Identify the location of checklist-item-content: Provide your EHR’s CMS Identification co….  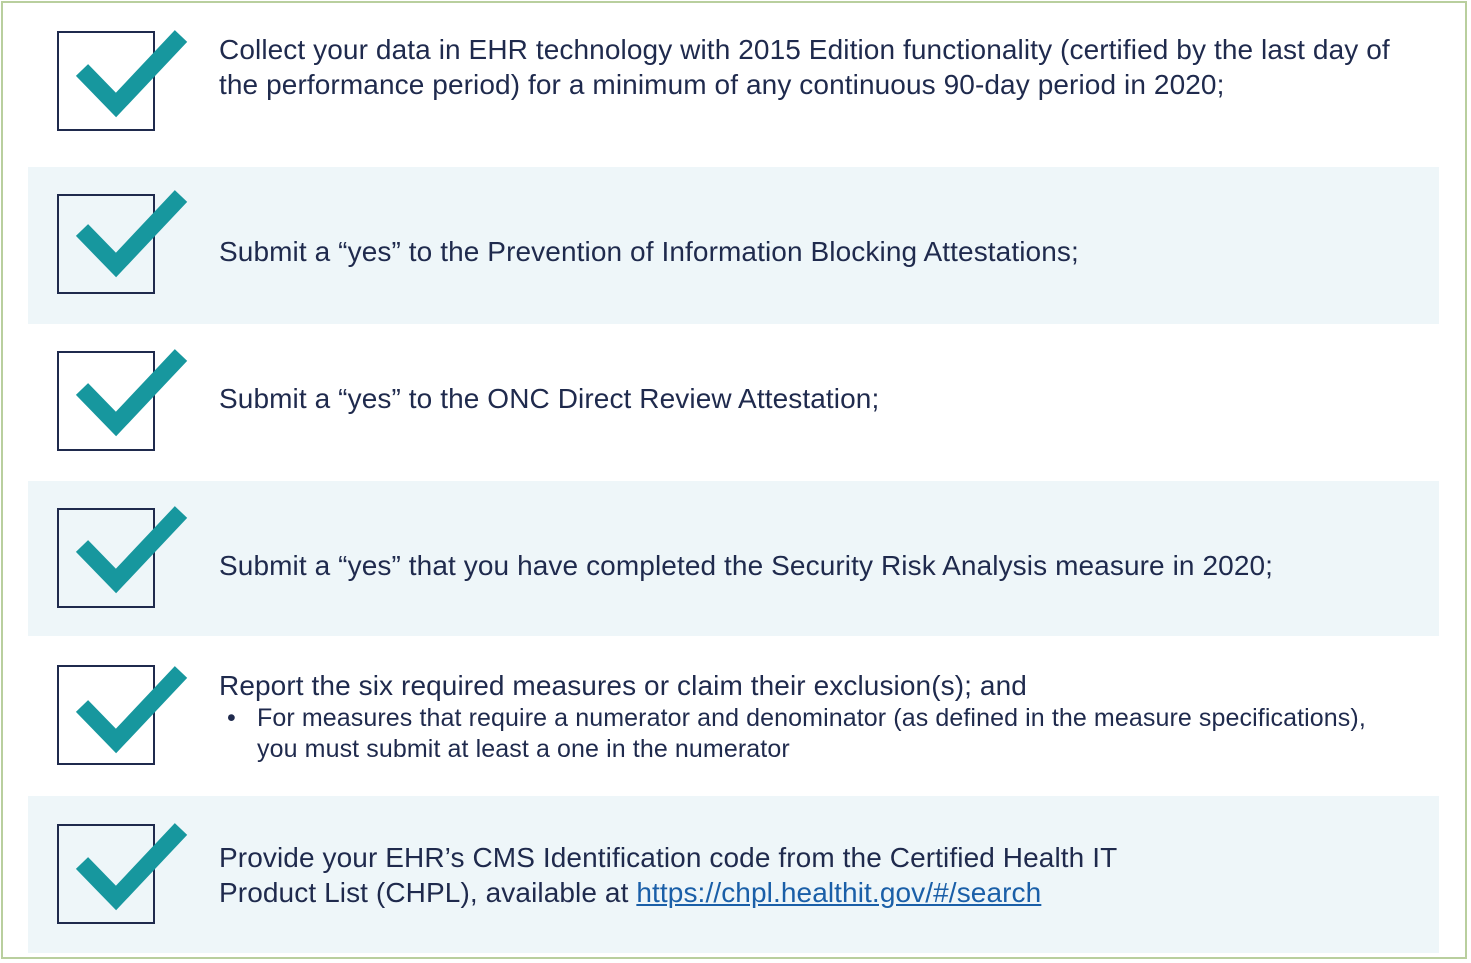
(719, 875).